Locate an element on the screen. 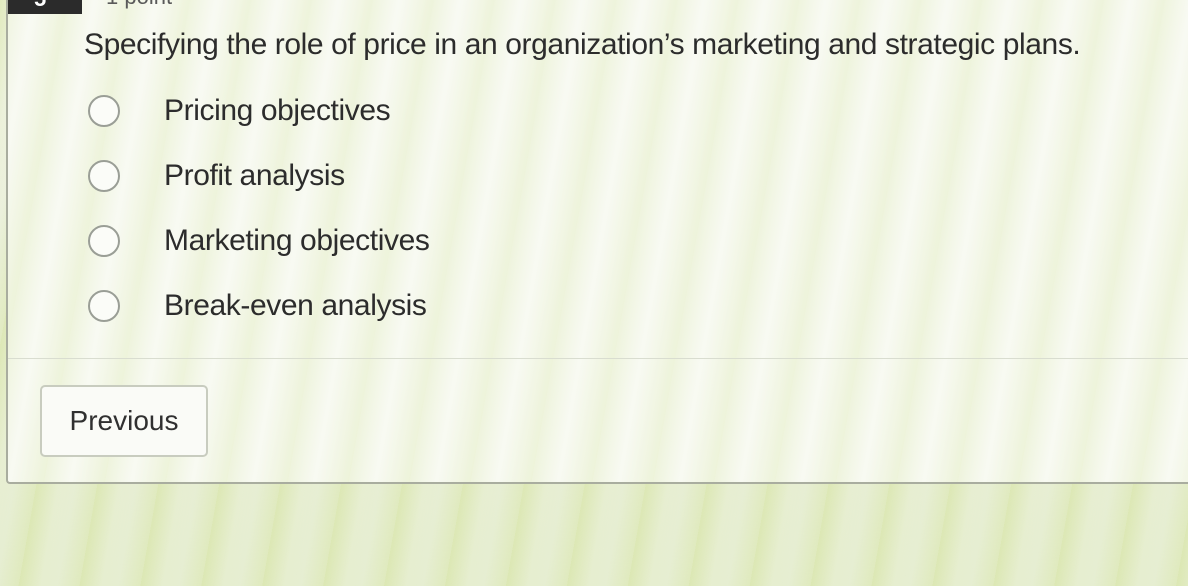  answer-option: Profit analysis is located at coordinates (258, 175).